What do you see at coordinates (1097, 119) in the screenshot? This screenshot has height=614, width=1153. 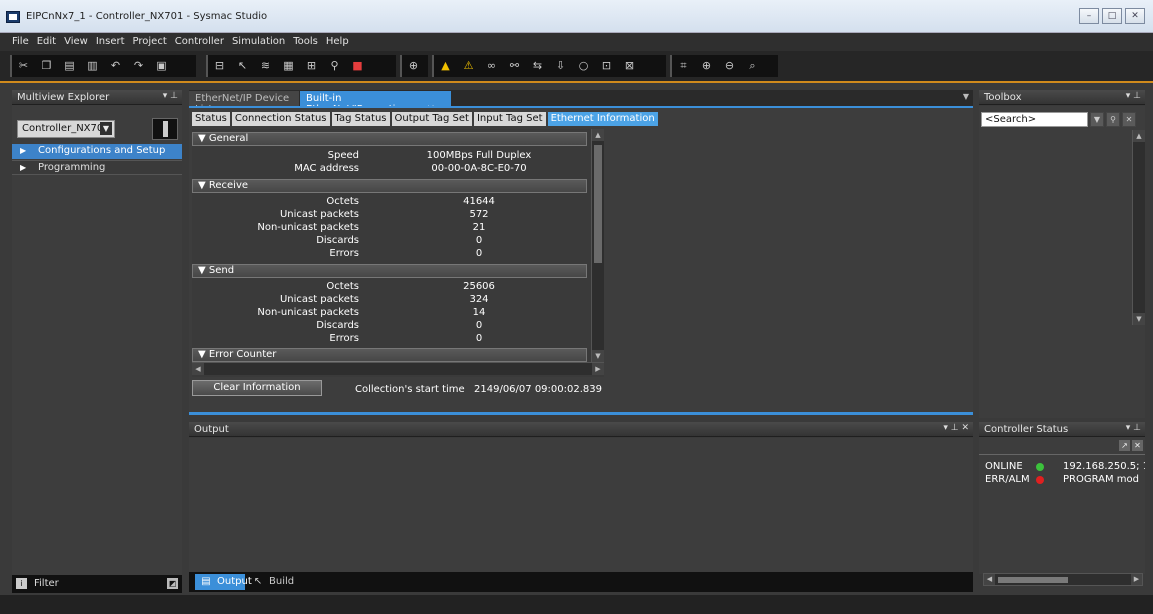 I see `chevron-down-icon: ▼` at bounding box center [1097, 119].